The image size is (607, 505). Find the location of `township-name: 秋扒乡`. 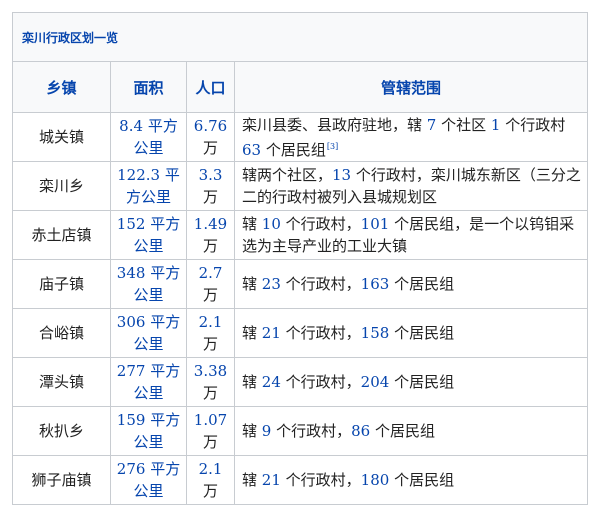

township-name: 秋扒乡 is located at coordinates (61, 431).